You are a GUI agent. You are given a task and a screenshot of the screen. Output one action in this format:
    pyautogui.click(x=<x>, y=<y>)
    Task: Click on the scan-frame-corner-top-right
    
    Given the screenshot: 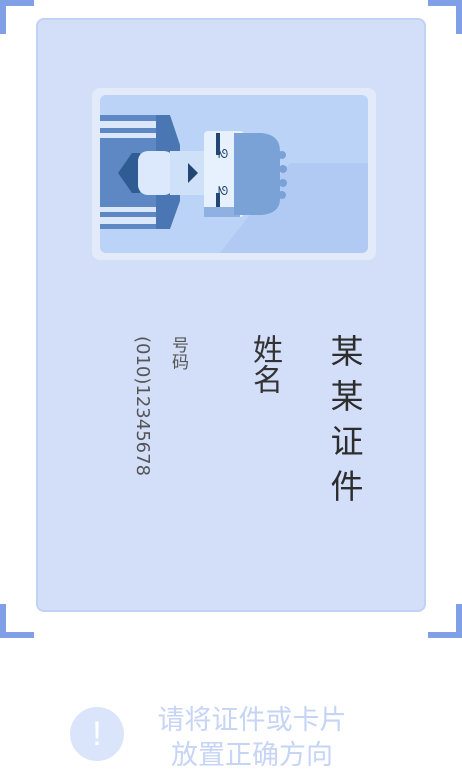 What is the action you would take?
    pyautogui.click(x=445, y=17)
    